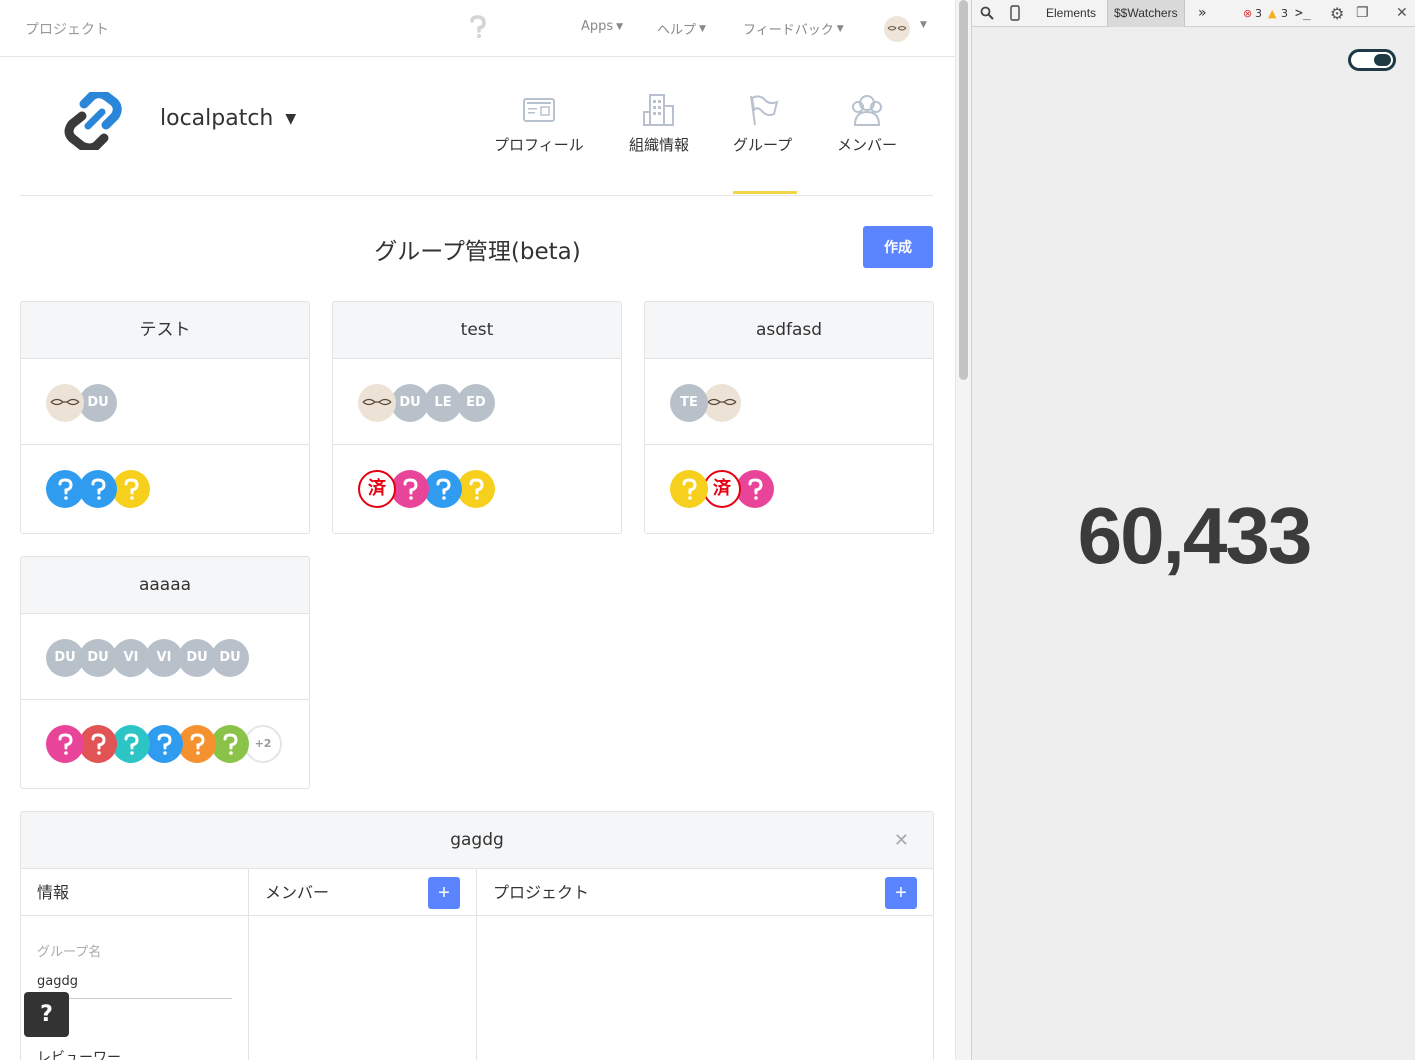  What do you see at coordinates (867, 145) in the screenshot?
I see `tab-members-label: メンバー` at bounding box center [867, 145].